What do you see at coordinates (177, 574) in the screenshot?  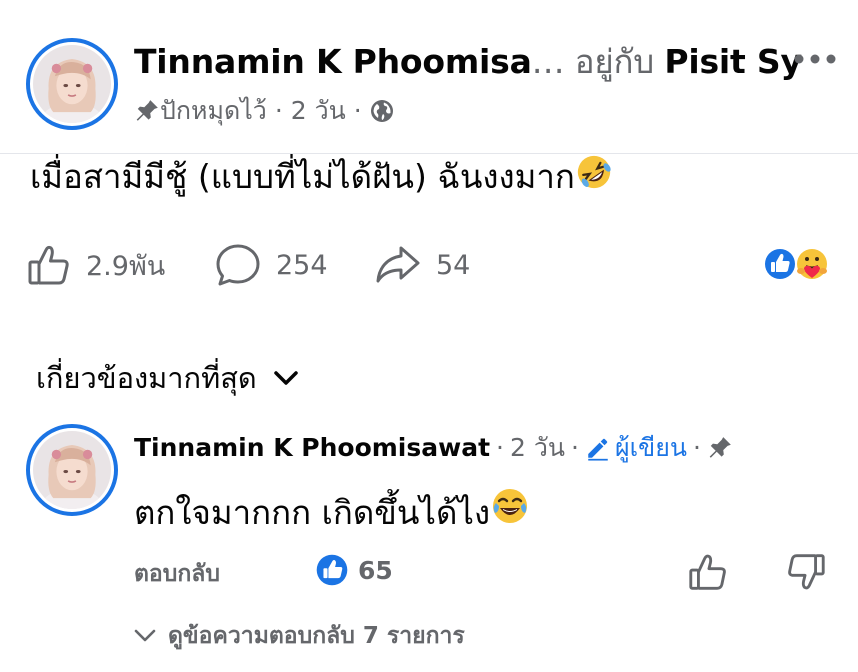 I see `reply-button: ตอบกลับ` at bounding box center [177, 574].